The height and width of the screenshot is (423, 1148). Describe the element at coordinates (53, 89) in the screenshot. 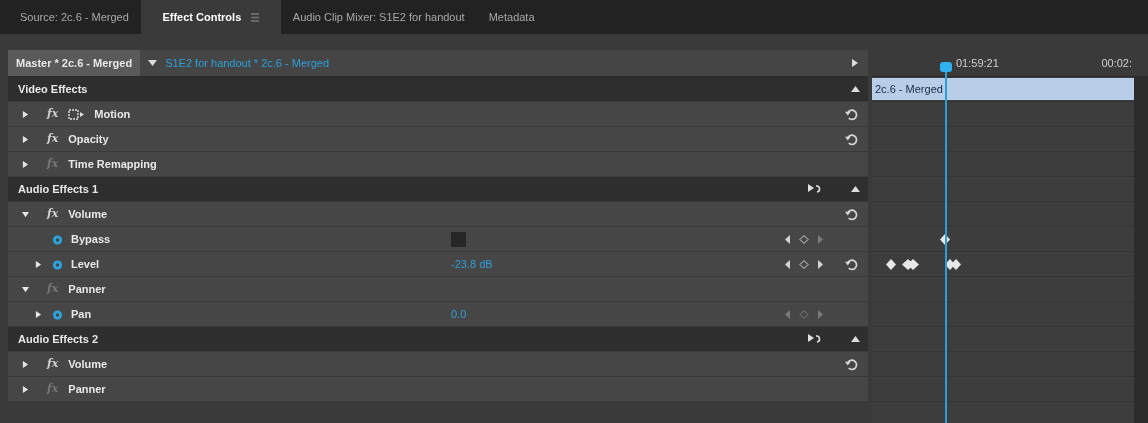

I see `section-label: Video Effects` at that location.